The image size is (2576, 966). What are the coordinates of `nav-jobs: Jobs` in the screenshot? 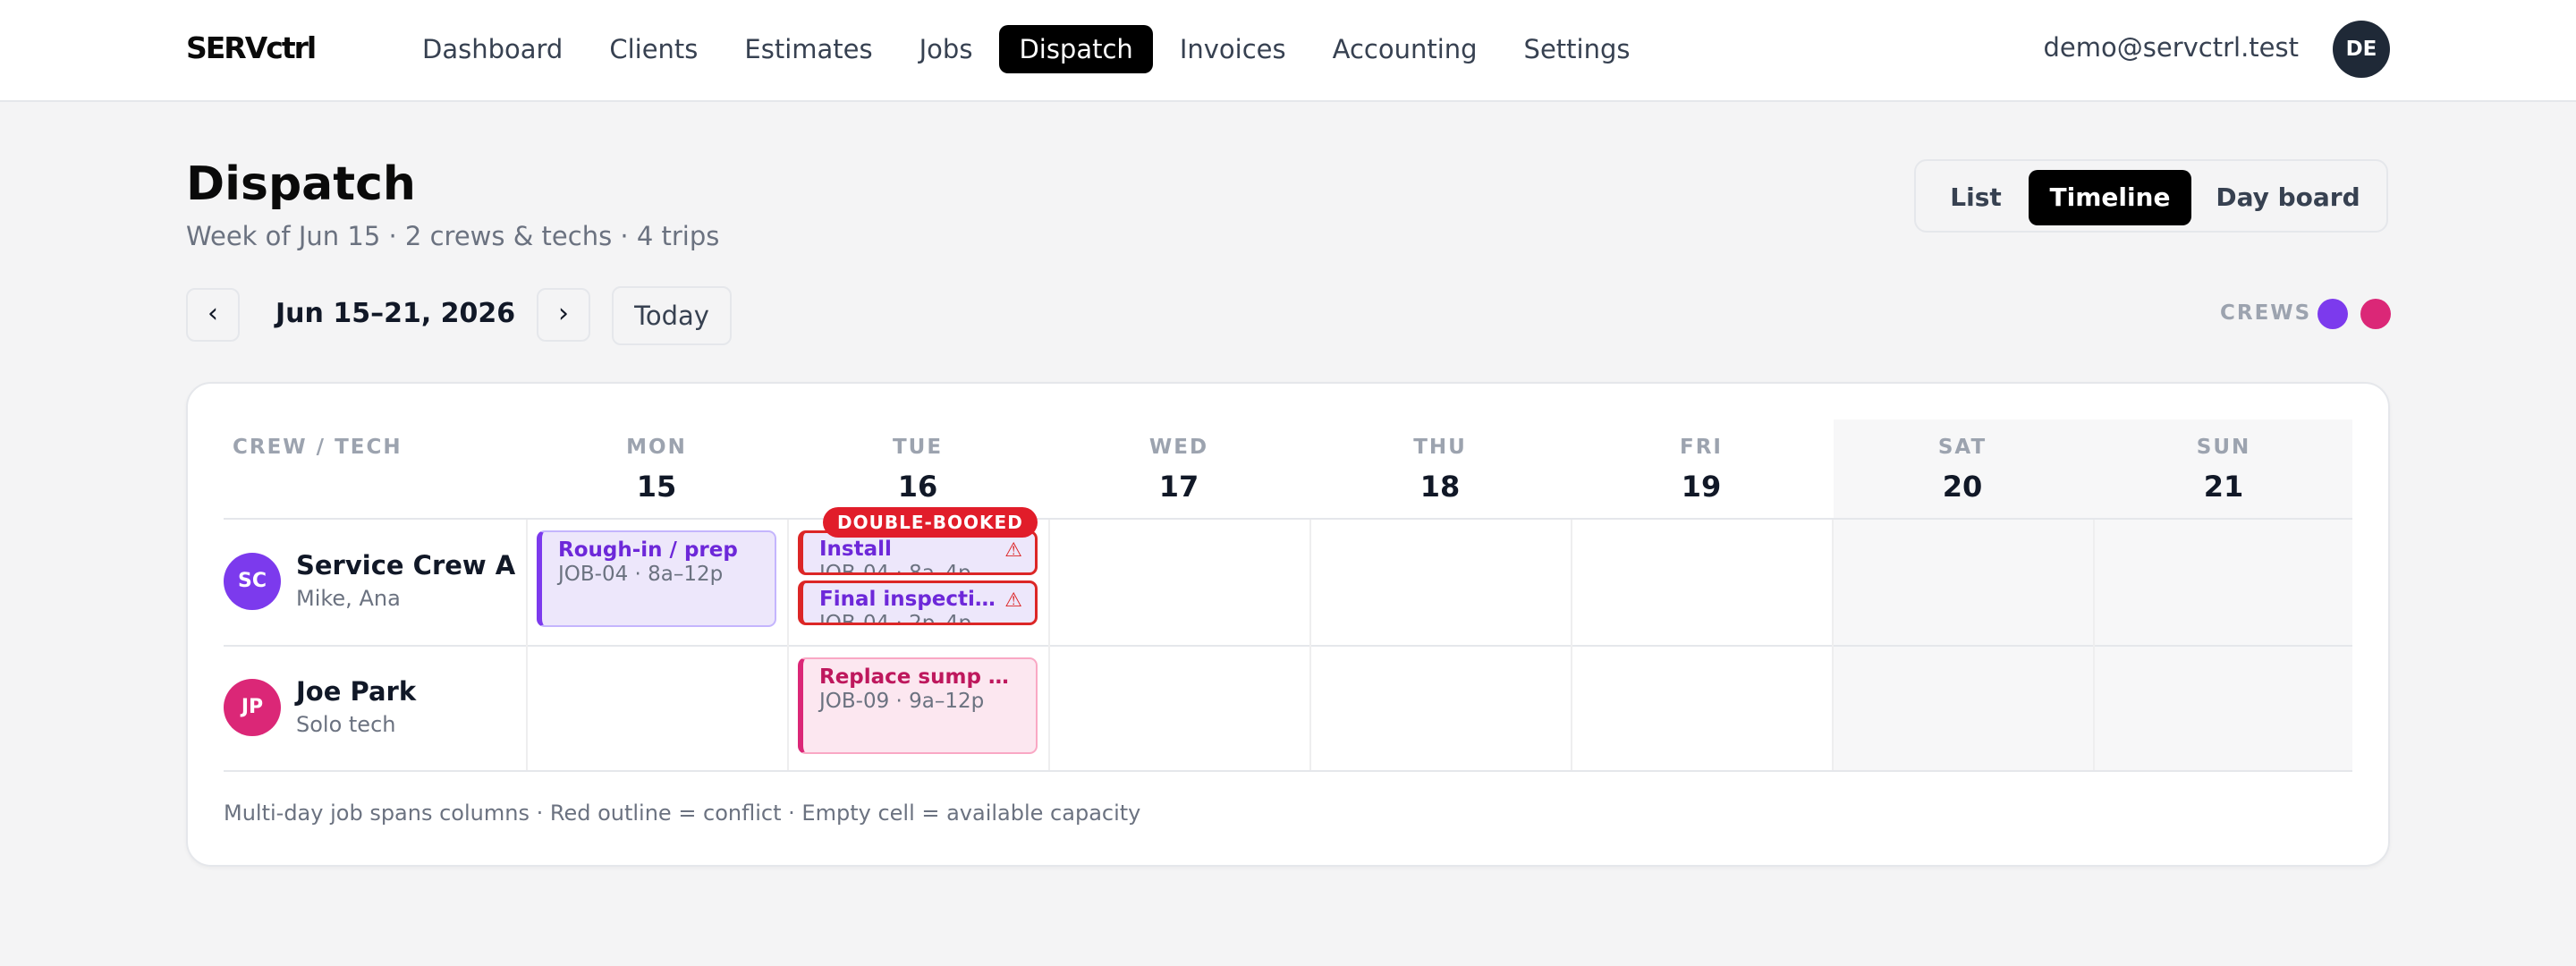 It's located at (946, 49).